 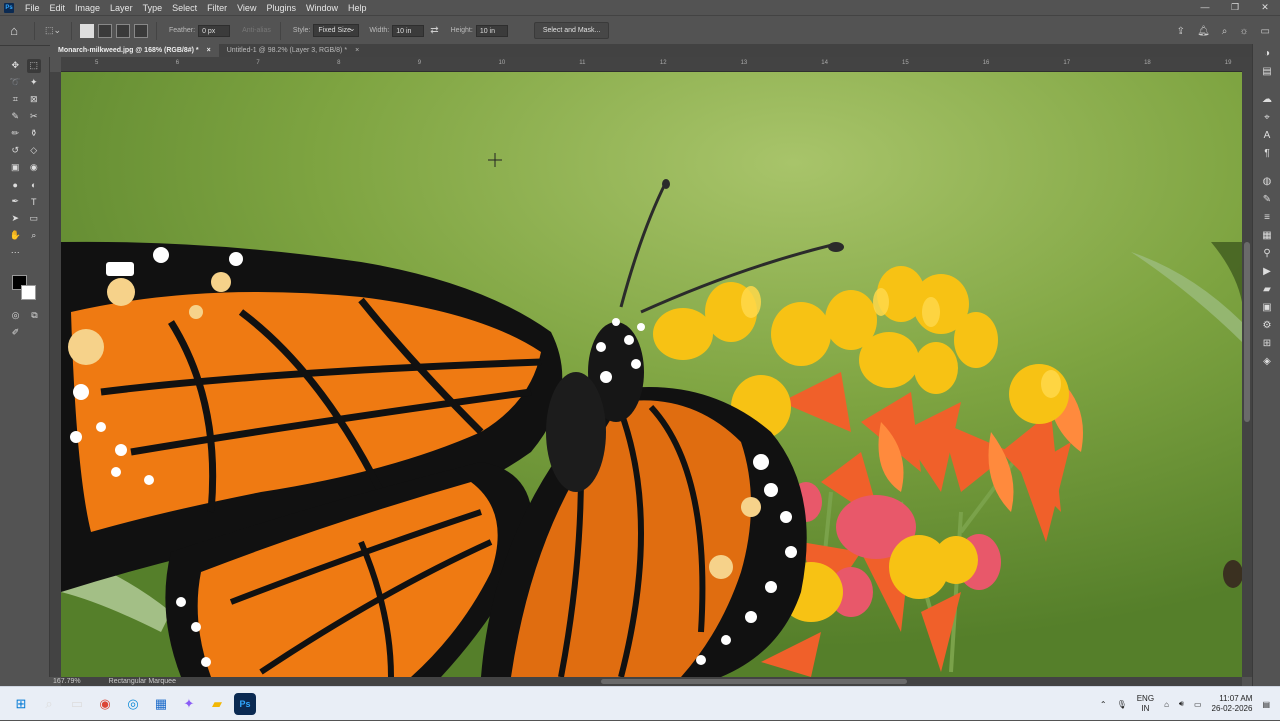 What do you see at coordinates (34, 236) in the screenshot?
I see `zoom-tool-icon: ⌕` at bounding box center [34, 236].